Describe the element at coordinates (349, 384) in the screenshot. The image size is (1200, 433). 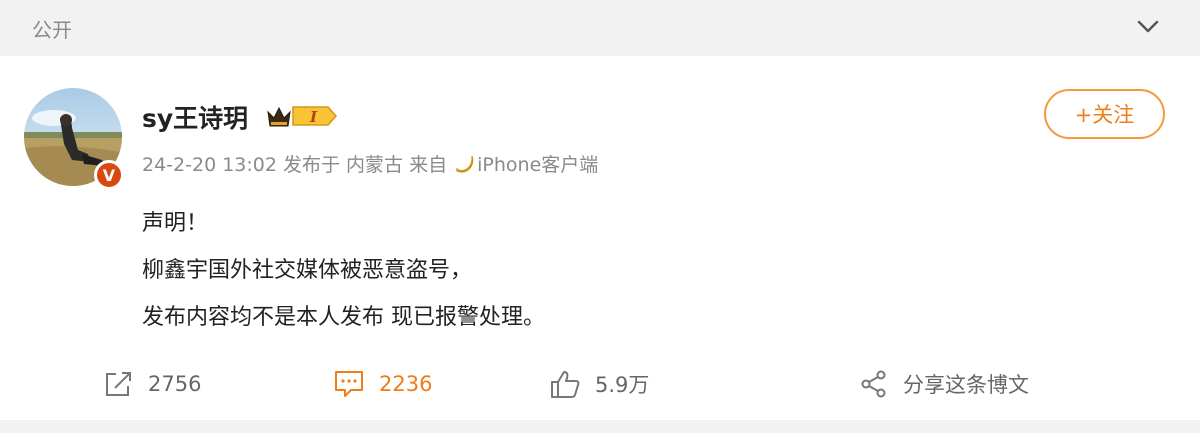
I see `comment-icon` at that location.